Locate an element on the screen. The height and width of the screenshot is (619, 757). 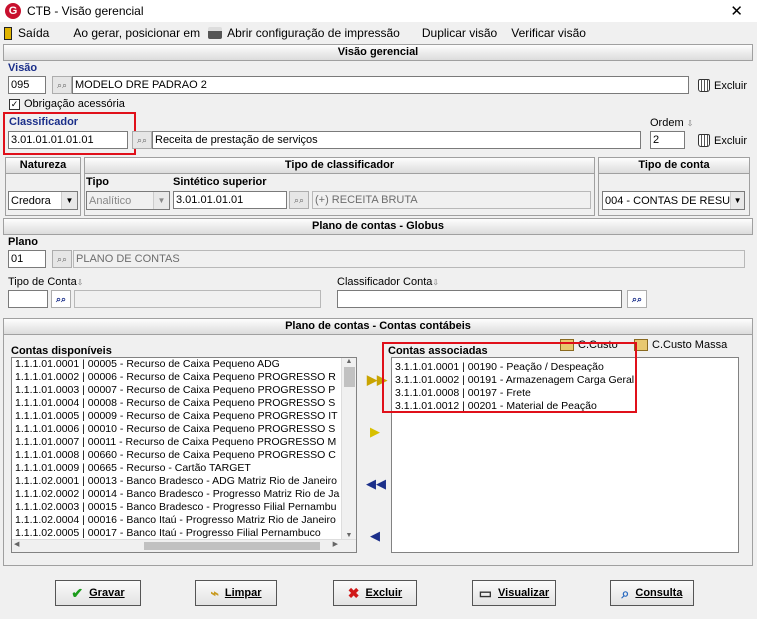
broom-icon: ⌁ is located at coordinates (214, 592).